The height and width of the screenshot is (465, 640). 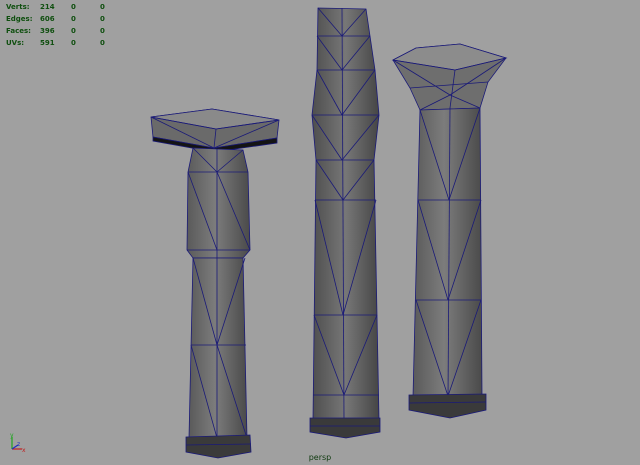 I want to click on axis-y-label: y, so click(x=12, y=435).